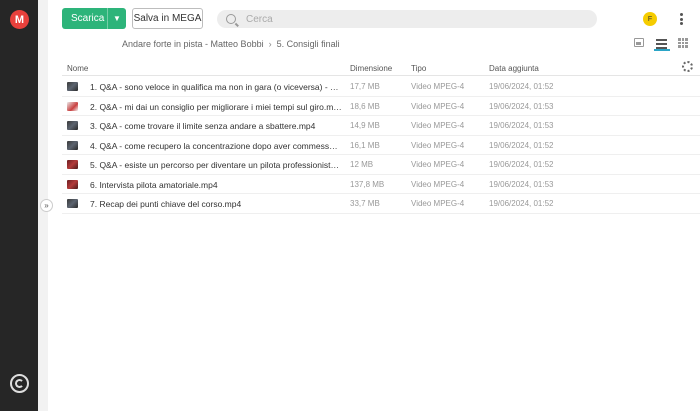 The width and height of the screenshot is (700, 411). I want to click on search-icon, so click(231, 19).